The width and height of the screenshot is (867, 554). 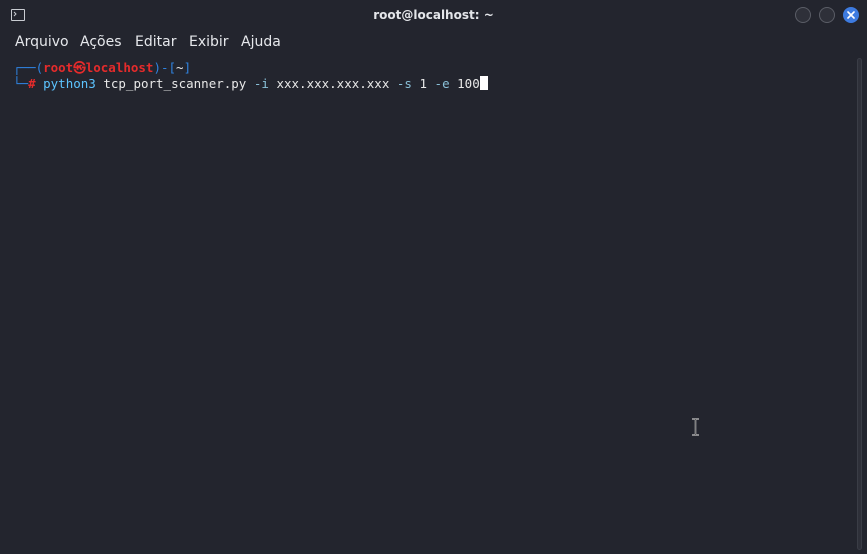 I want to click on close-icon, so click(x=851, y=15).